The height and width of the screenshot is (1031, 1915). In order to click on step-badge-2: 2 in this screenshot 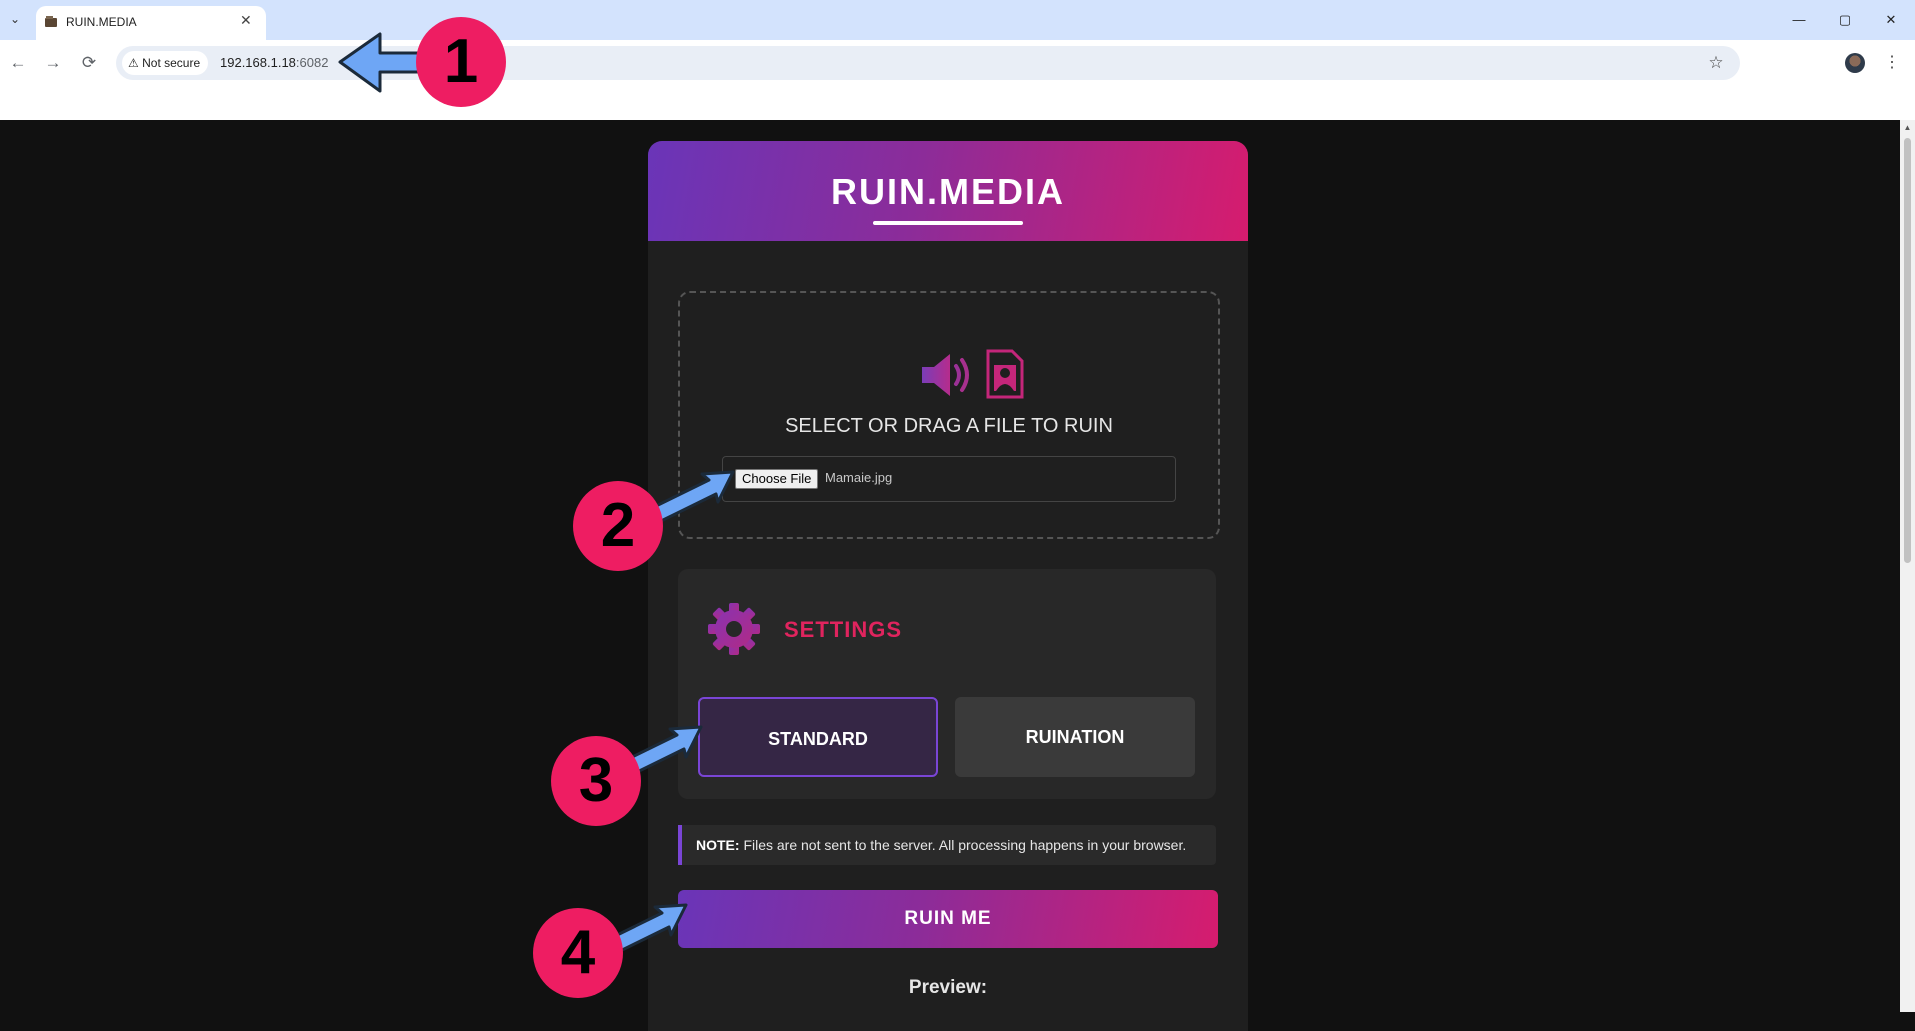, I will do `click(618, 526)`.